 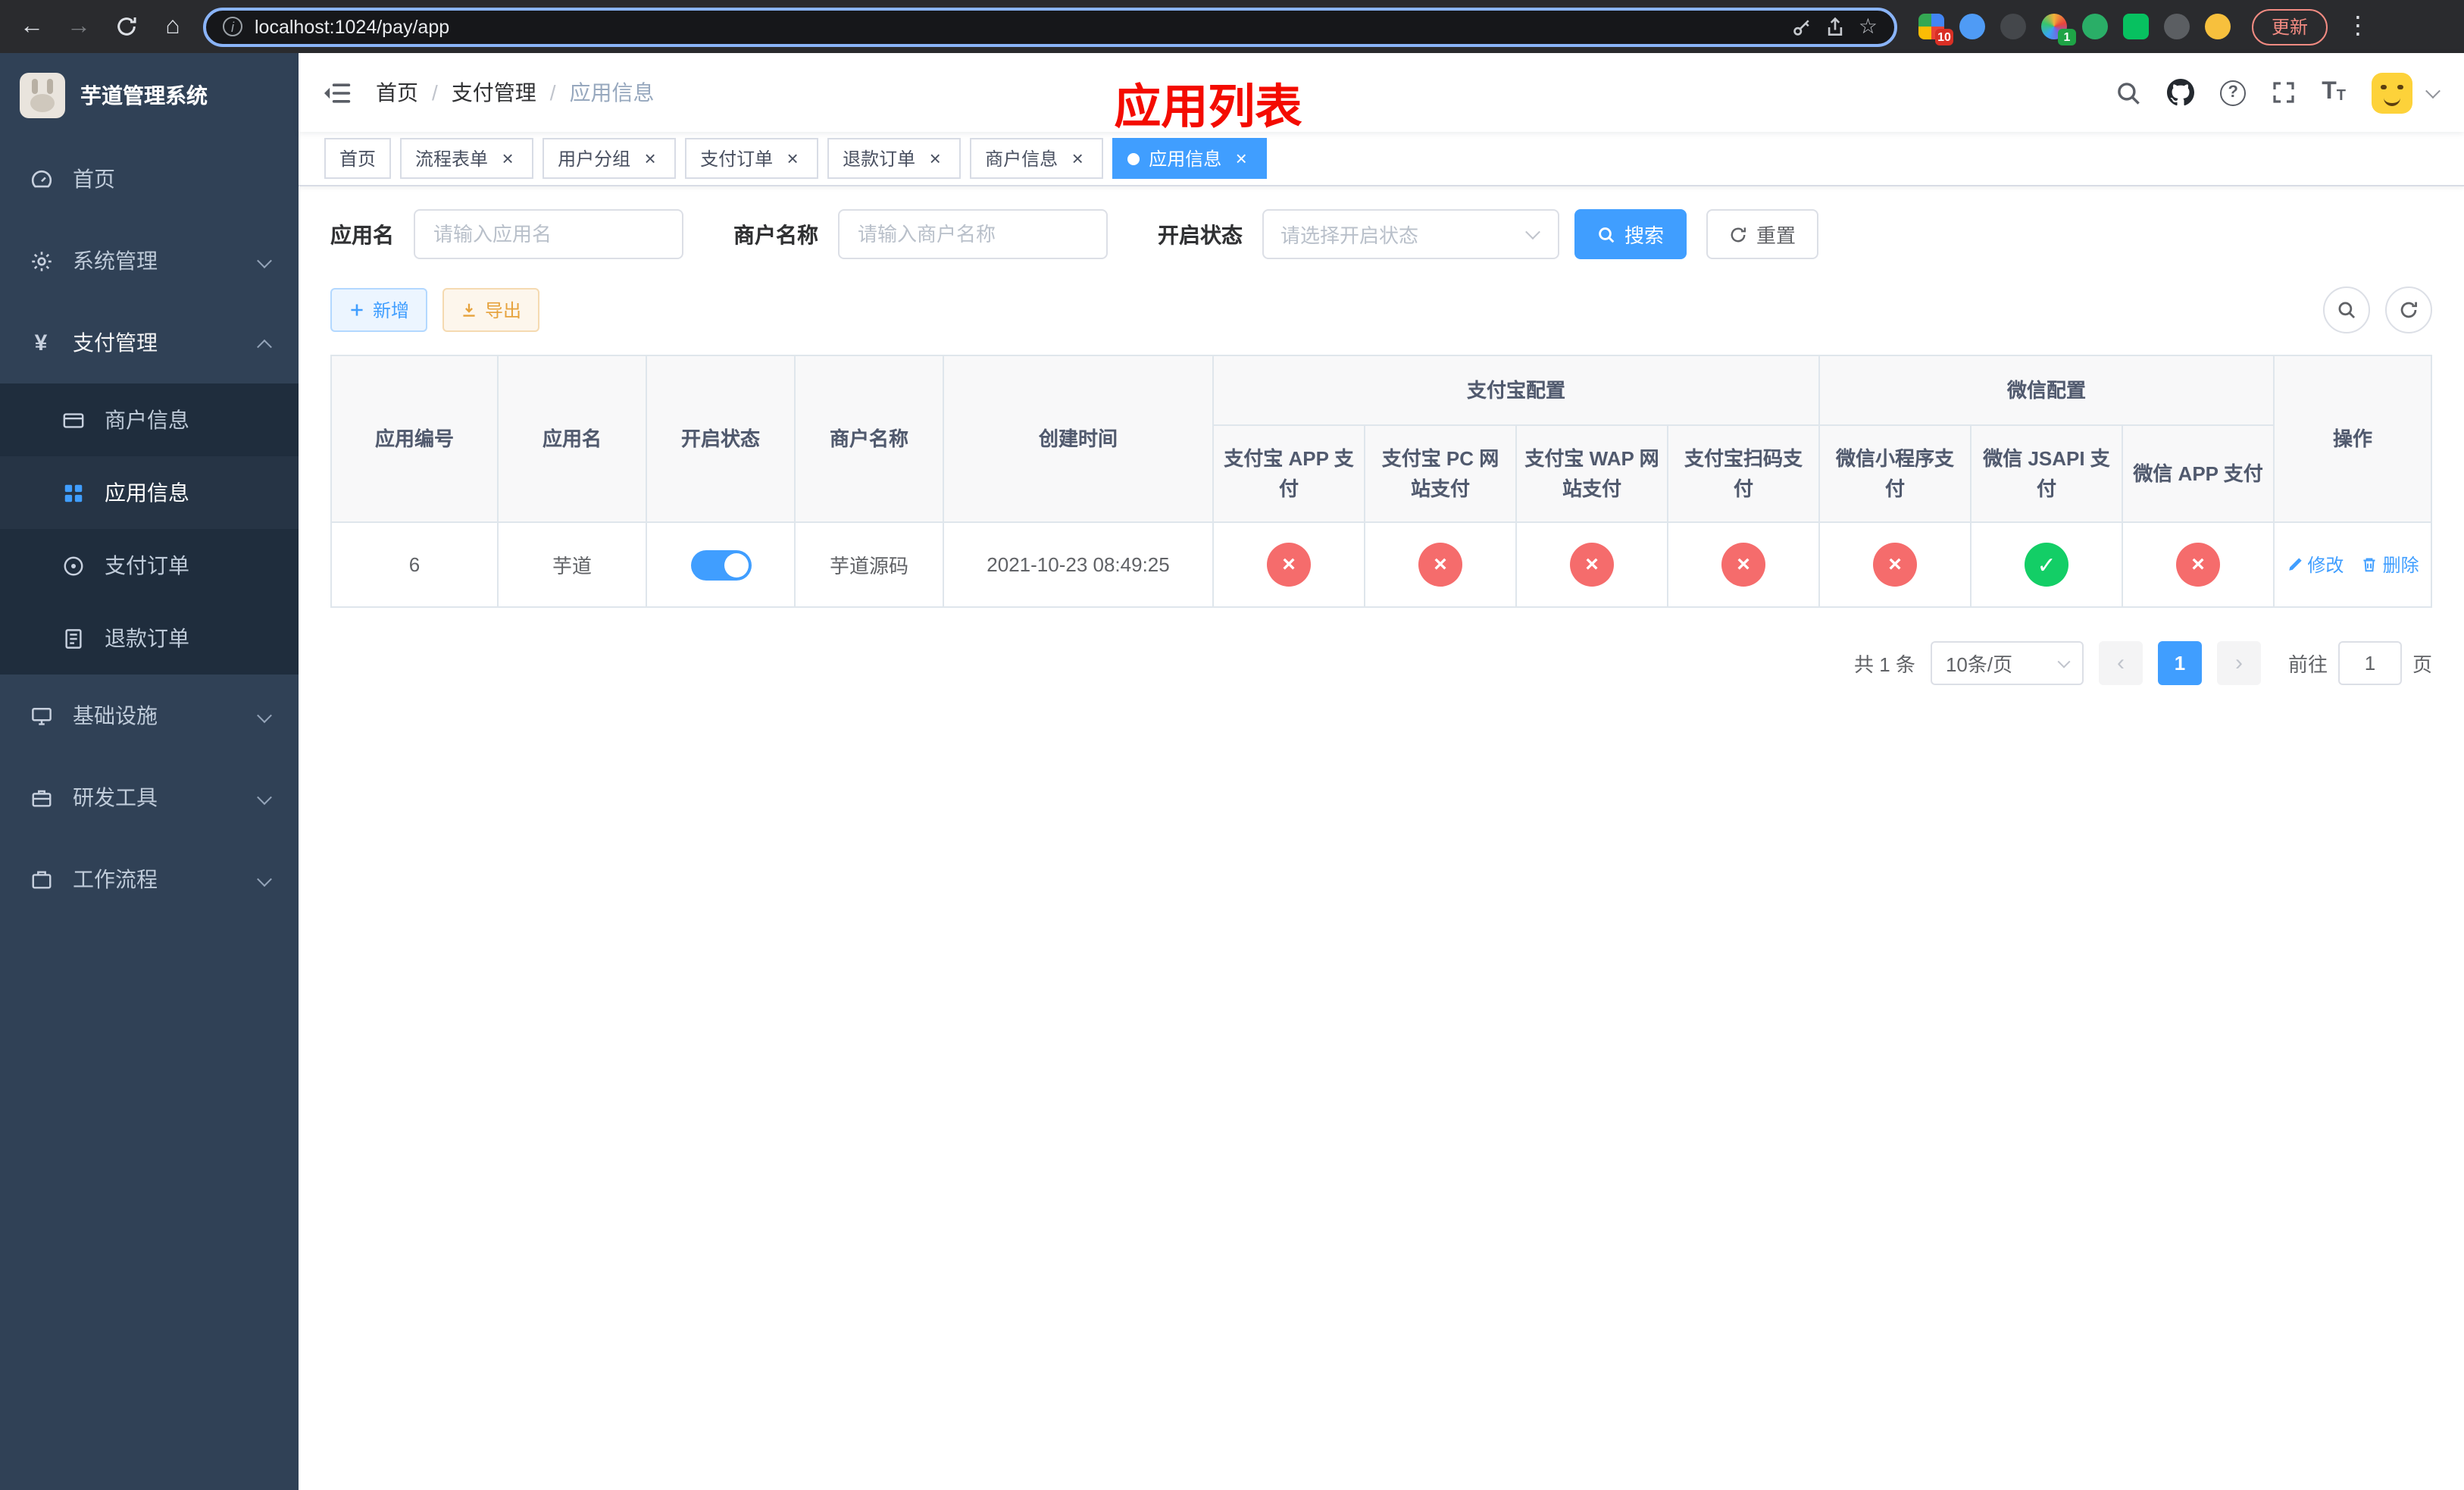 I want to click on sidebar-item-system: 系统管理, so click(x=149, y=261).